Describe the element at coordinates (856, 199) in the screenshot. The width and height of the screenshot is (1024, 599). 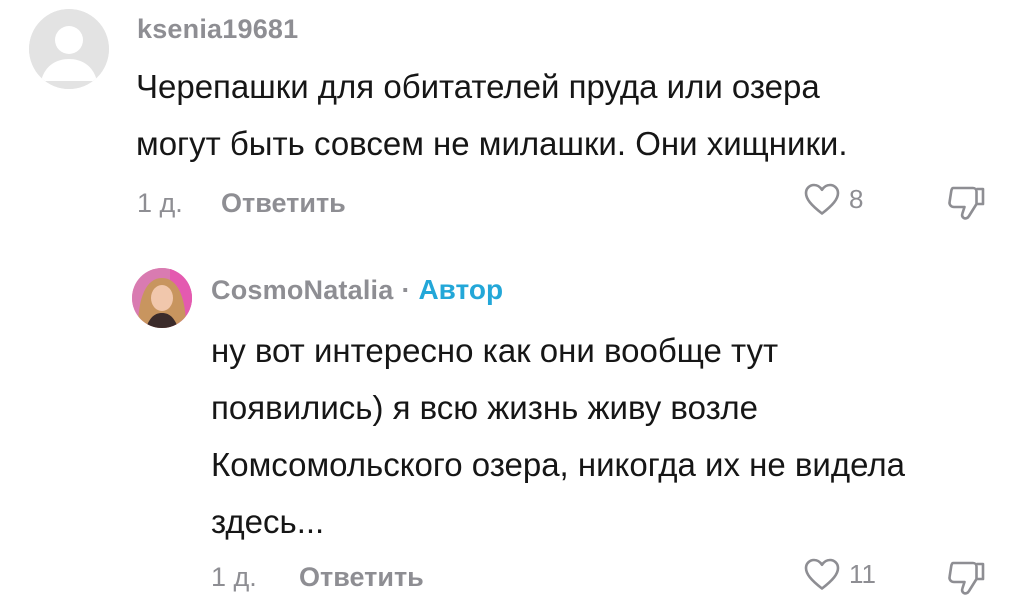
I see `like-count: 8` at that location.